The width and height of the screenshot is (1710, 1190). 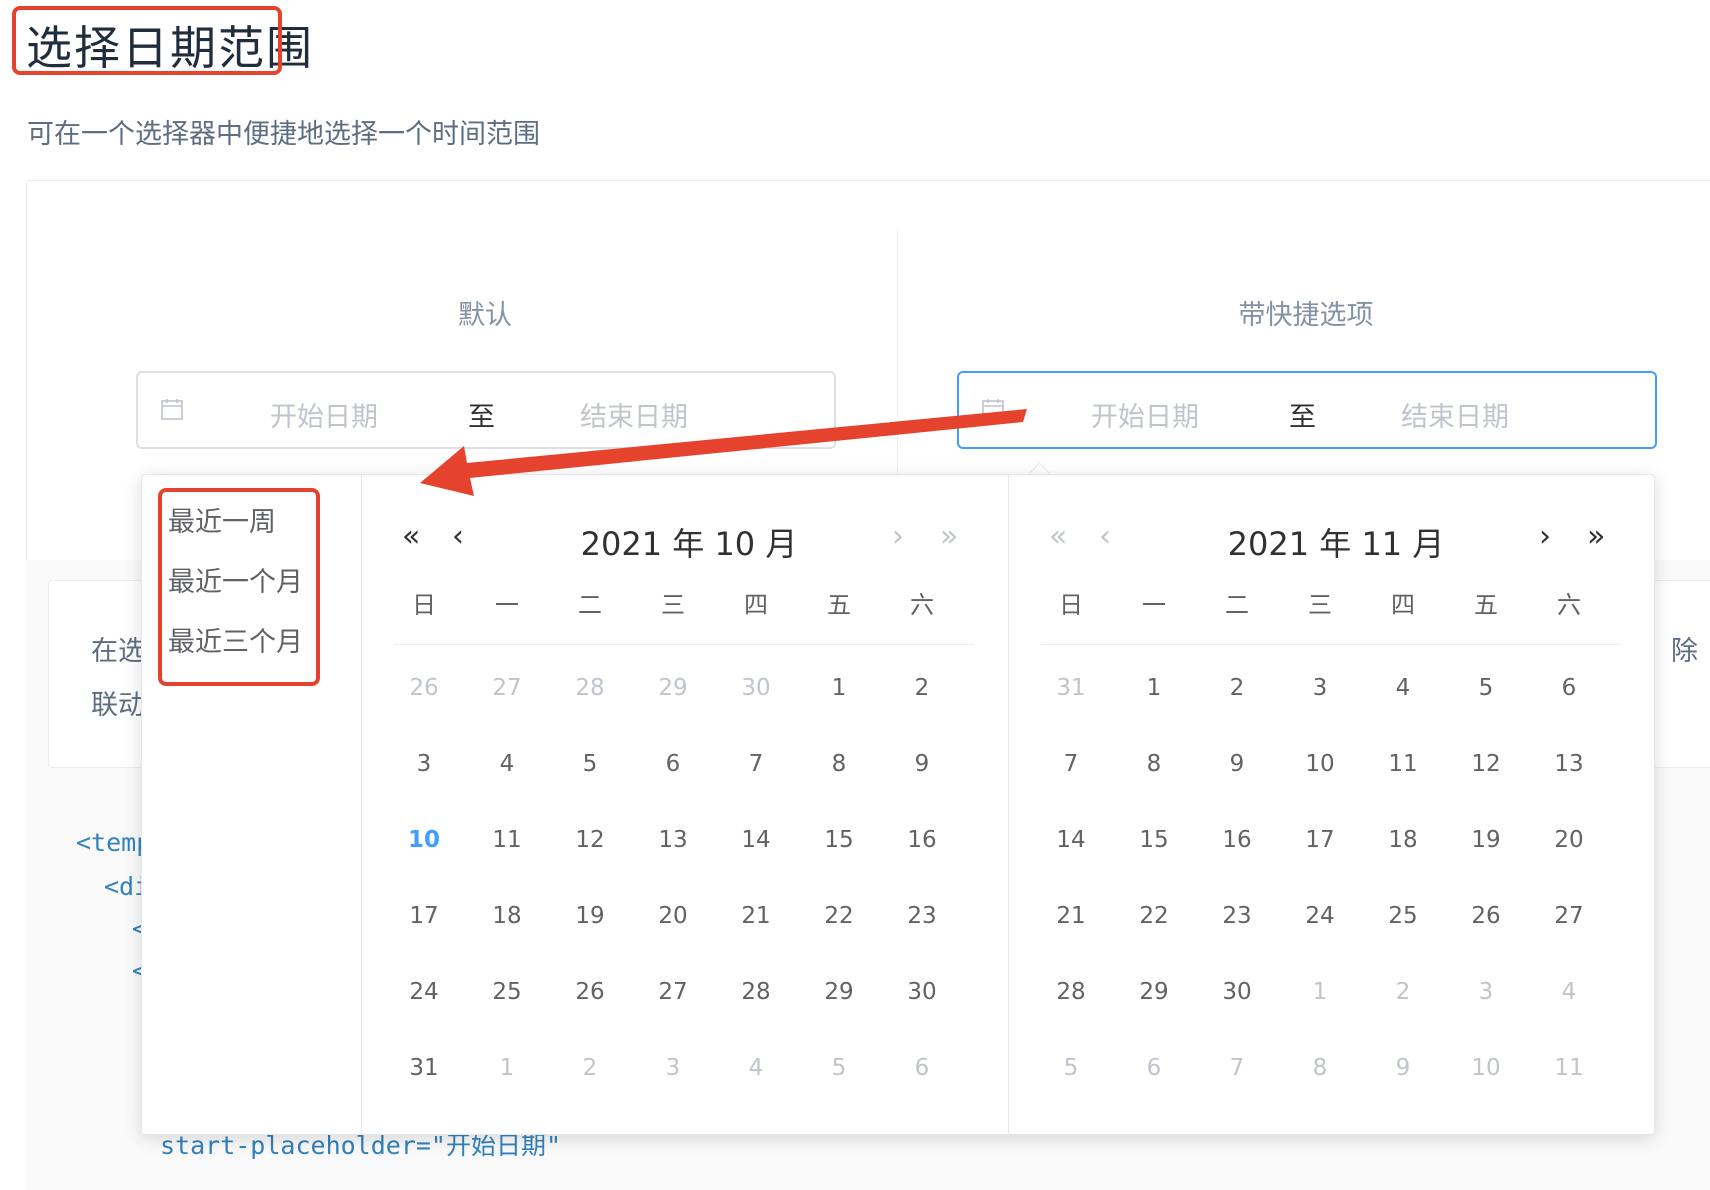 I want to click on date-range-input-shortcut: 开始日期 至 结束日期, so click(x=1307, y=410).